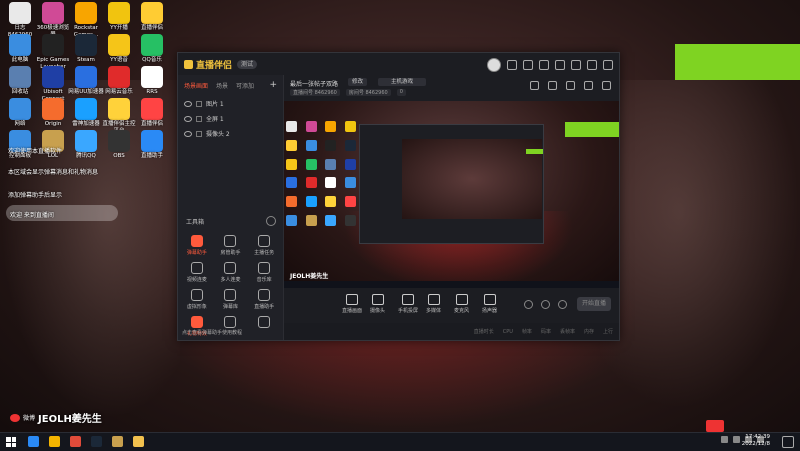 The width and height of the screenshot is (800, 451). What do you see at coordinates (512, 65) in the screenshot?
I see `headset-icon` at bounding box center [512, 65].